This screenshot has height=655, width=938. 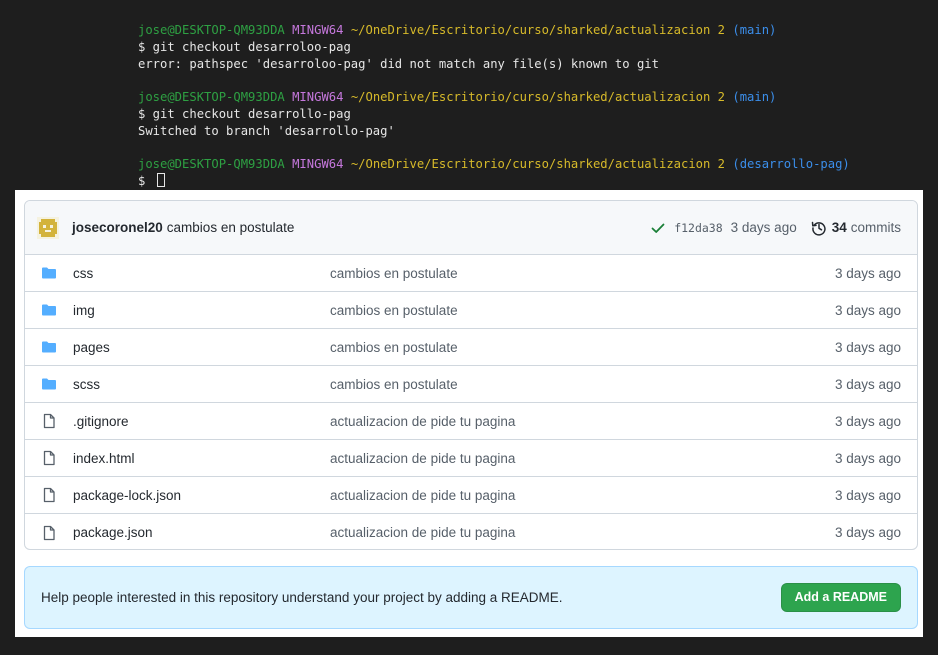 What do you see at coordinates (201, 495) in the screenshot?
I see `file-name-link: package-lock.json` at bounding box center [201, 495].